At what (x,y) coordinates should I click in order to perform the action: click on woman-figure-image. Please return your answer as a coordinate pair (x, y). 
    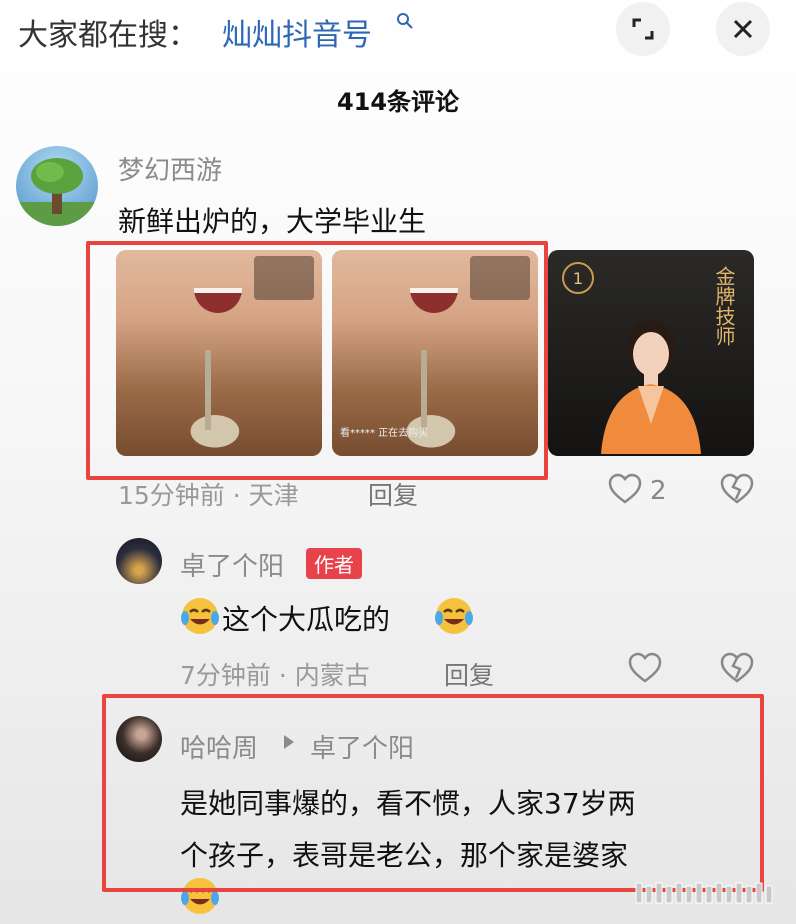
    Looking at the image, I should click on (651, 387).